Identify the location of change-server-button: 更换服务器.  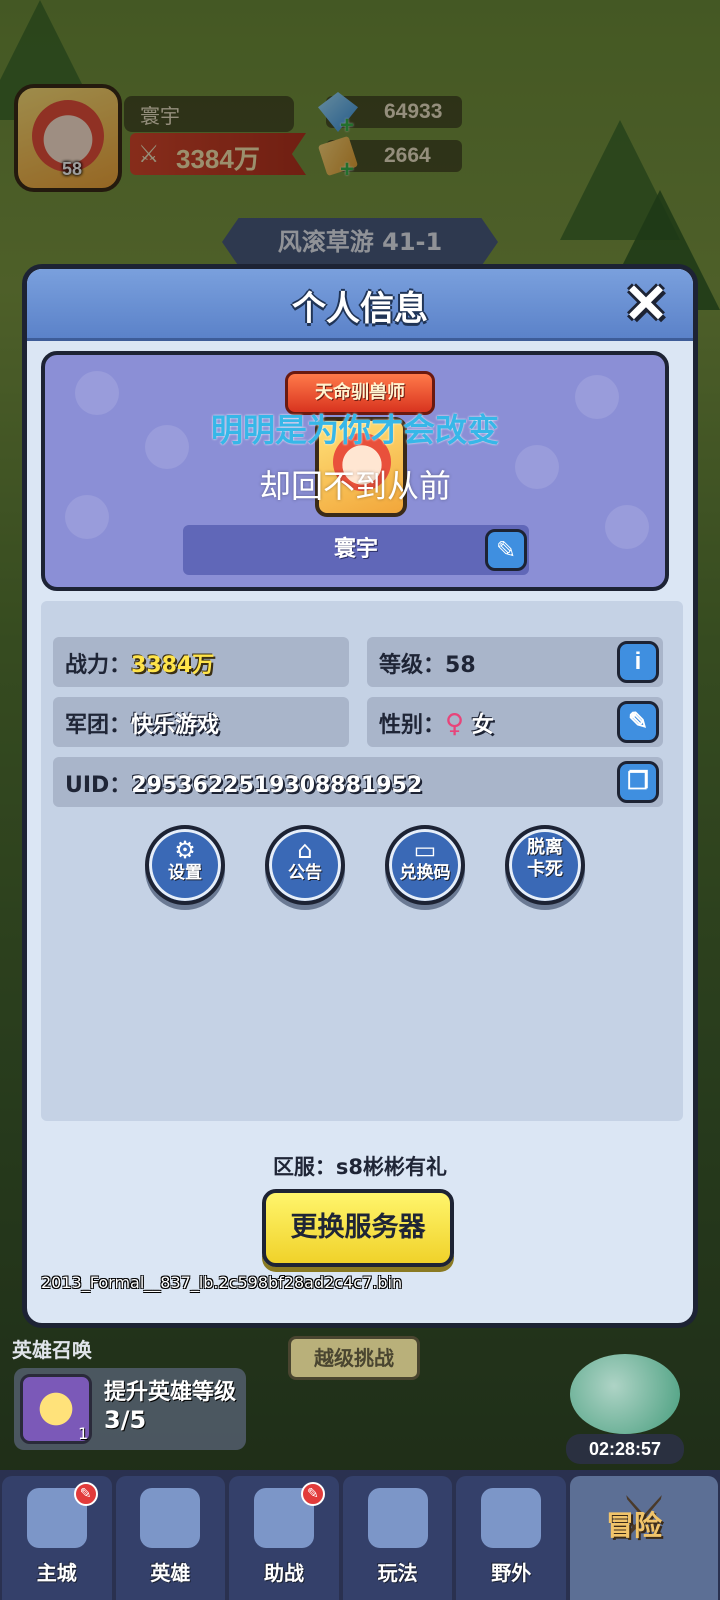
(358, 1228).